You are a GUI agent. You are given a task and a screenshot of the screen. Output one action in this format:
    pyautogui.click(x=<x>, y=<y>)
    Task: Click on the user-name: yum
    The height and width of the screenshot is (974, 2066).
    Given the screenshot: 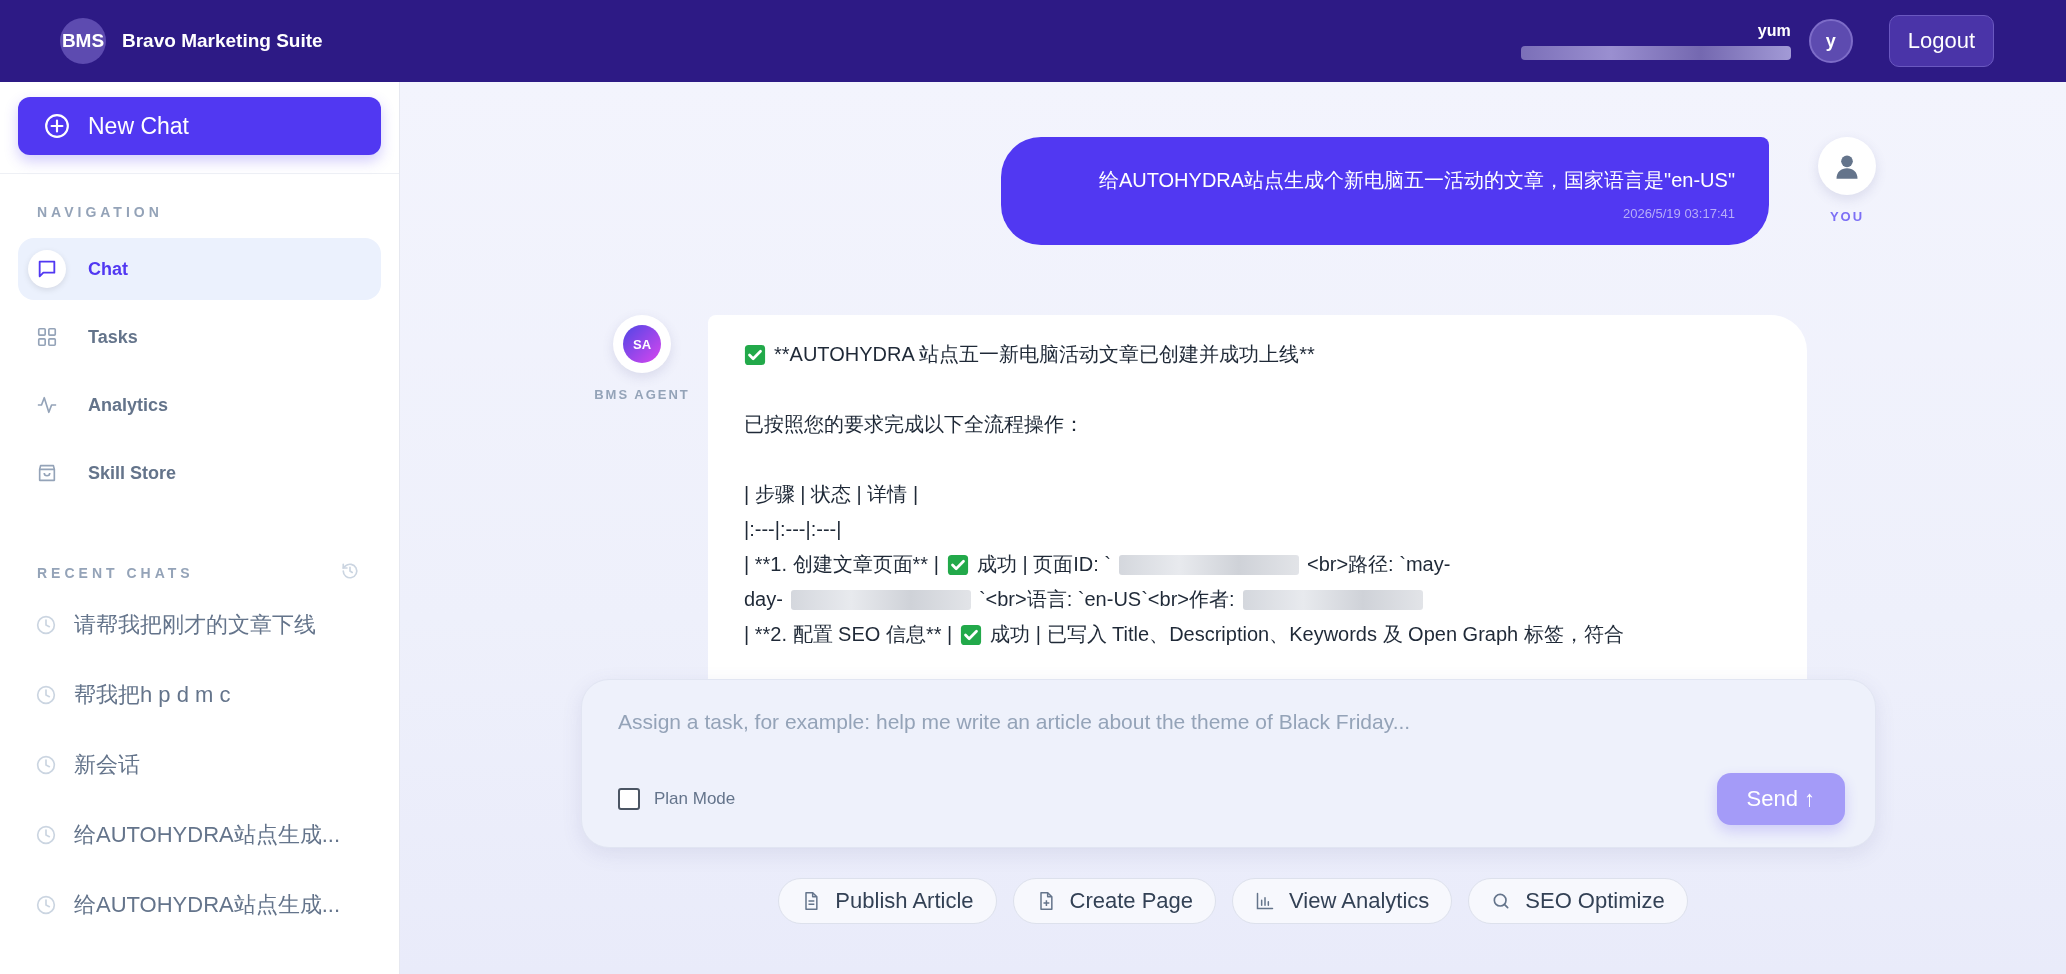 What is the action you would take?
    pyautogui.click(x=1774, y=31)
    